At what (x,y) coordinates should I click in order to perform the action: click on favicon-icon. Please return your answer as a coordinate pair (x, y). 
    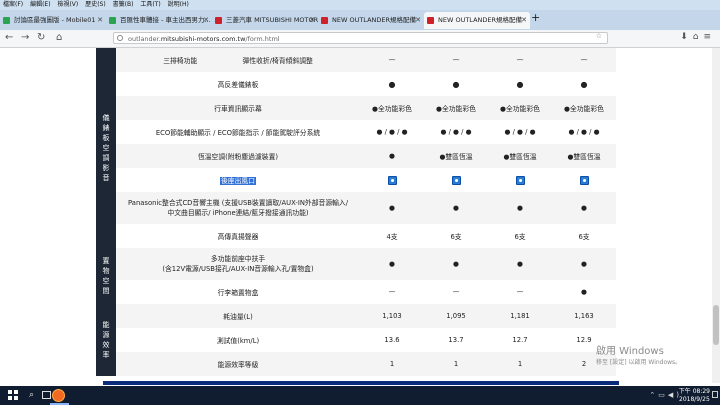
    Looking at the image, I should click on (6, 20).